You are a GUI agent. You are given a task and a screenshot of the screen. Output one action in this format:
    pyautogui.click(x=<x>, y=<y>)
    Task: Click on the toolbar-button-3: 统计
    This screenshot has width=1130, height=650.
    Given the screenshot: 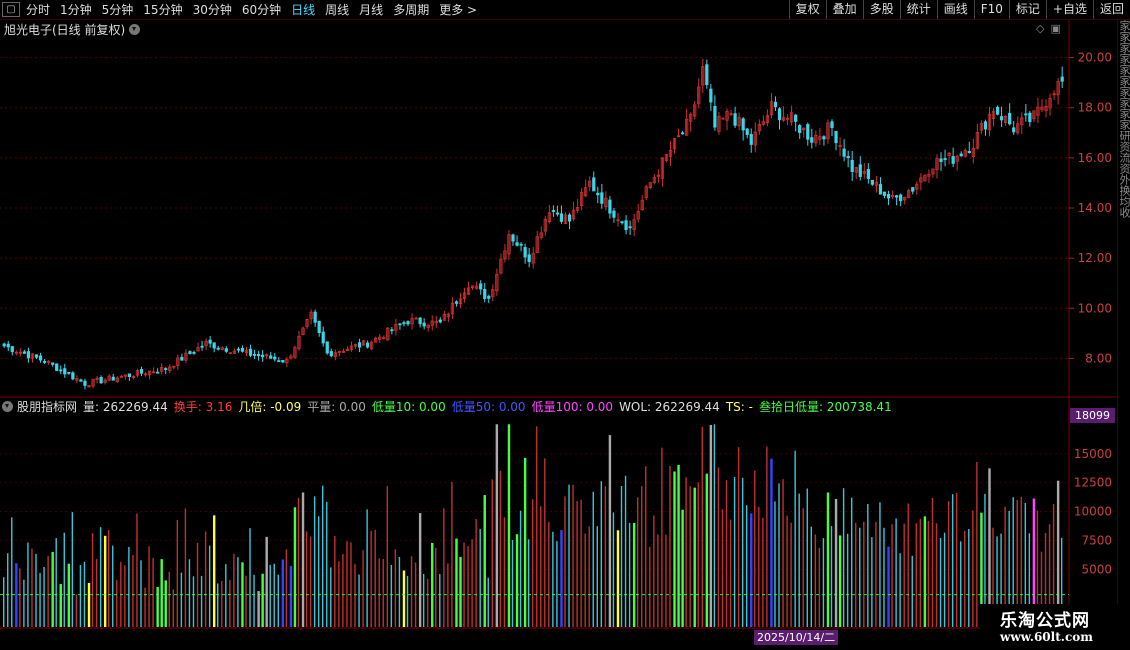 What is the action you would take?
    pyautogui.click(x=918, y=9)
    